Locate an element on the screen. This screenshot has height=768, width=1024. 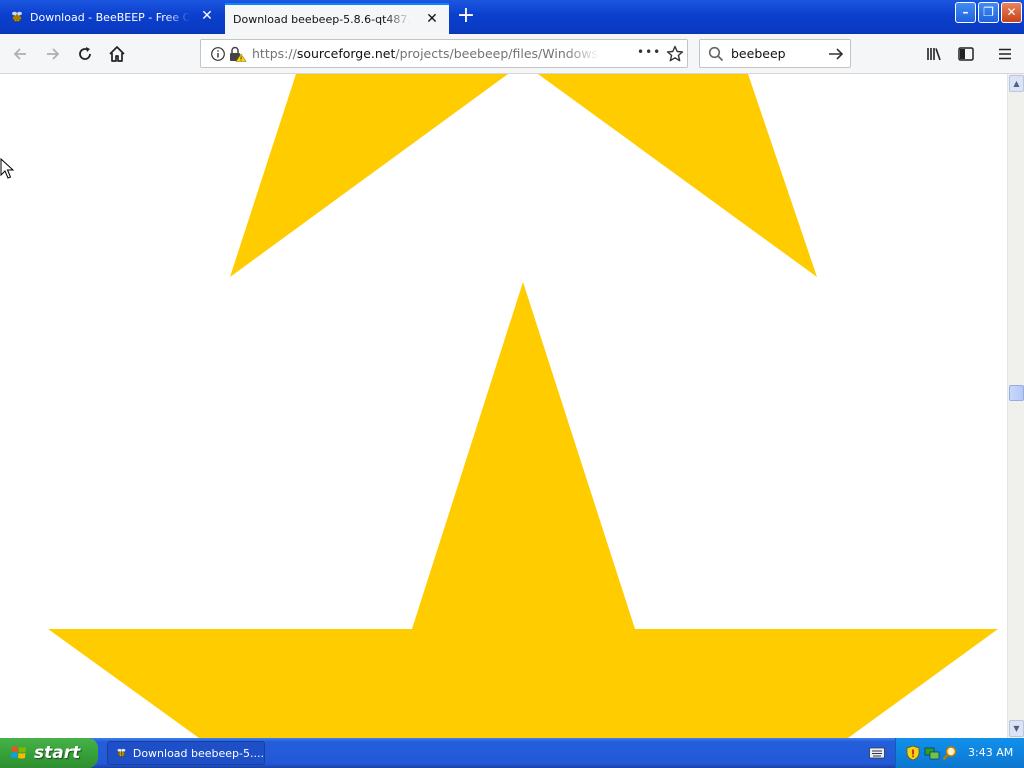
start-button: start is located at coordinates (49, 753).